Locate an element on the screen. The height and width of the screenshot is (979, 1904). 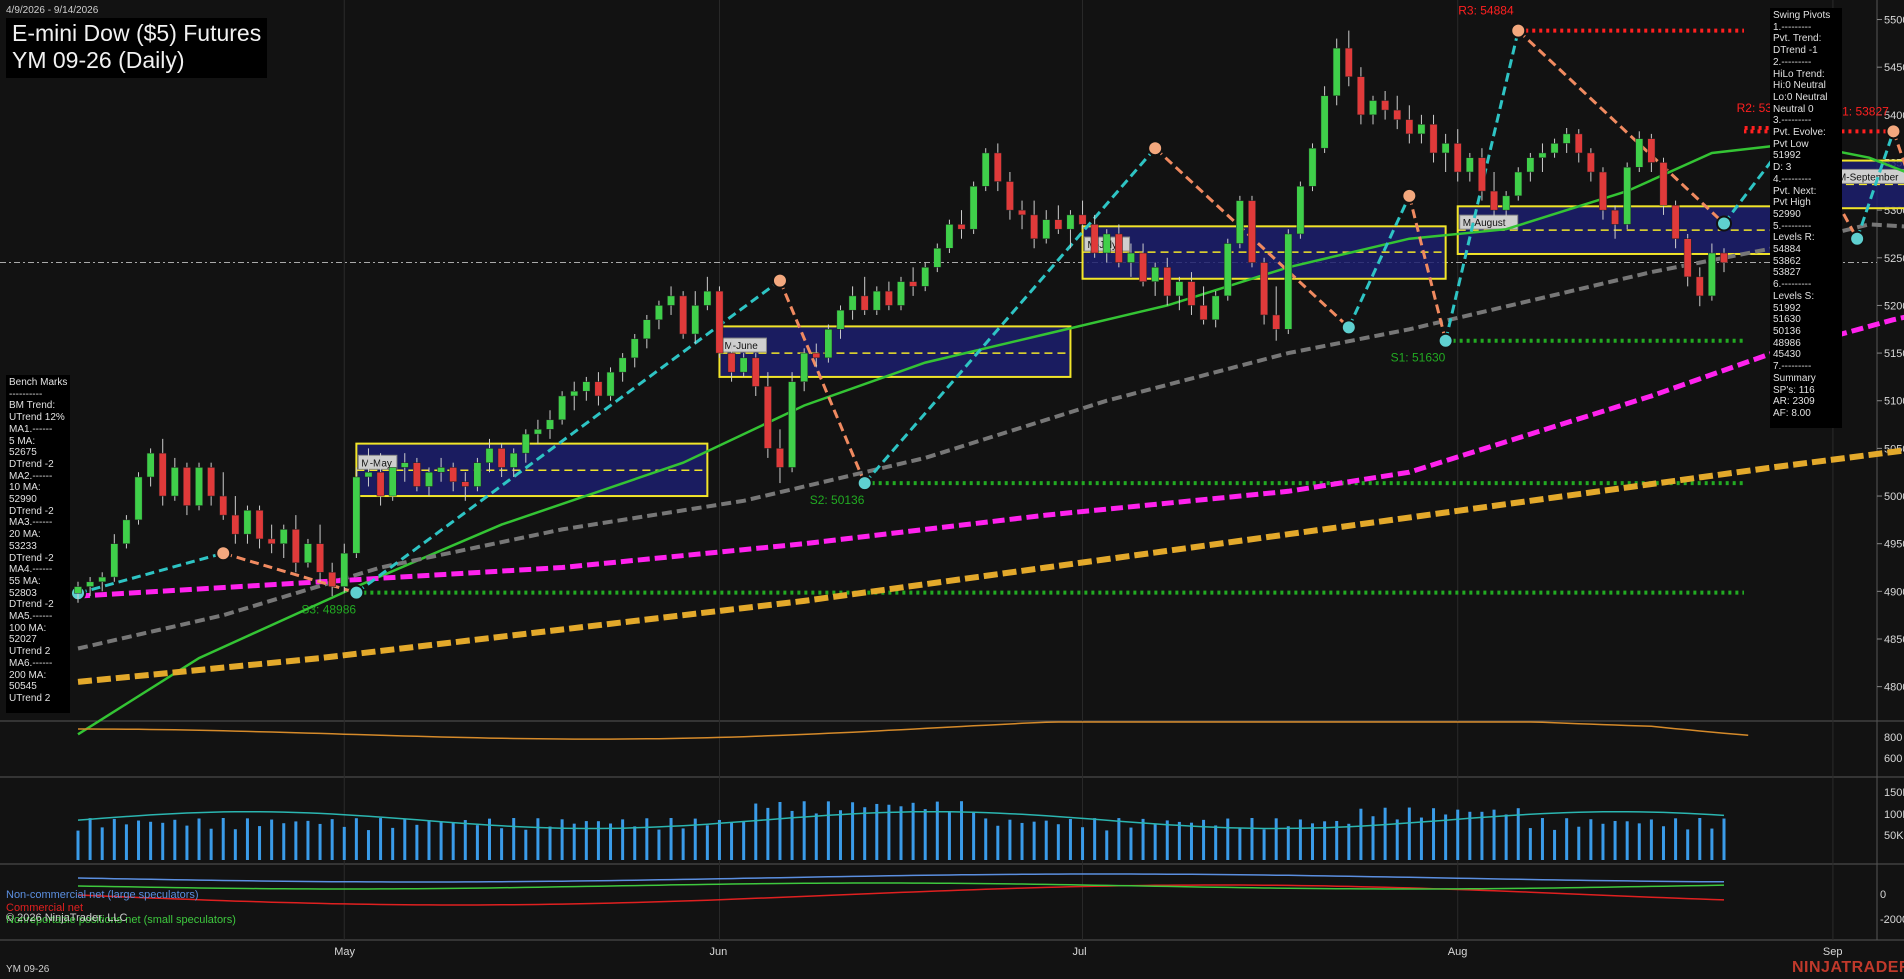
legend-noncommercial: Non-commercial net (large speculators) is located at coordinates (102, 895).